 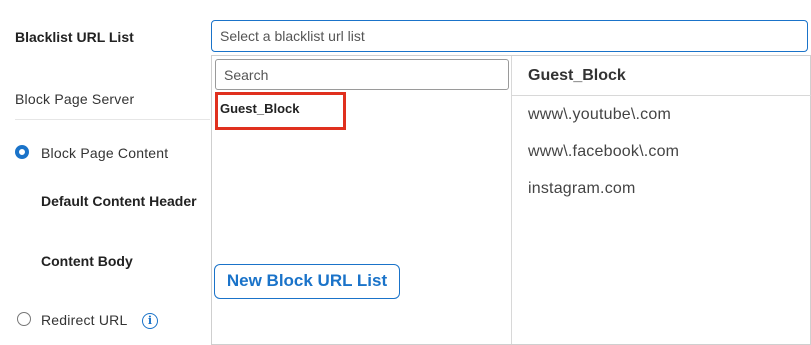 What do you see at coordinates (509, 36) in the screenshot?
I see `blacklist-url-select: Select a blacklist url list` at bounding box center [509, 36].